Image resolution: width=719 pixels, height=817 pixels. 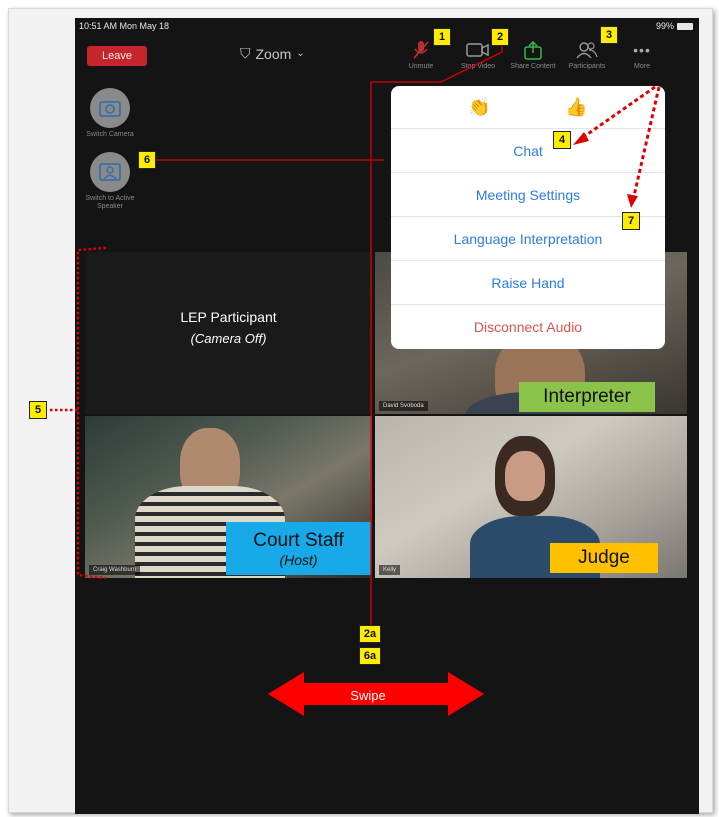 What do you see at coordinates (587, 66) in the screenshot?
I see `participants-label: Participants` at bounding box center [587, 66].